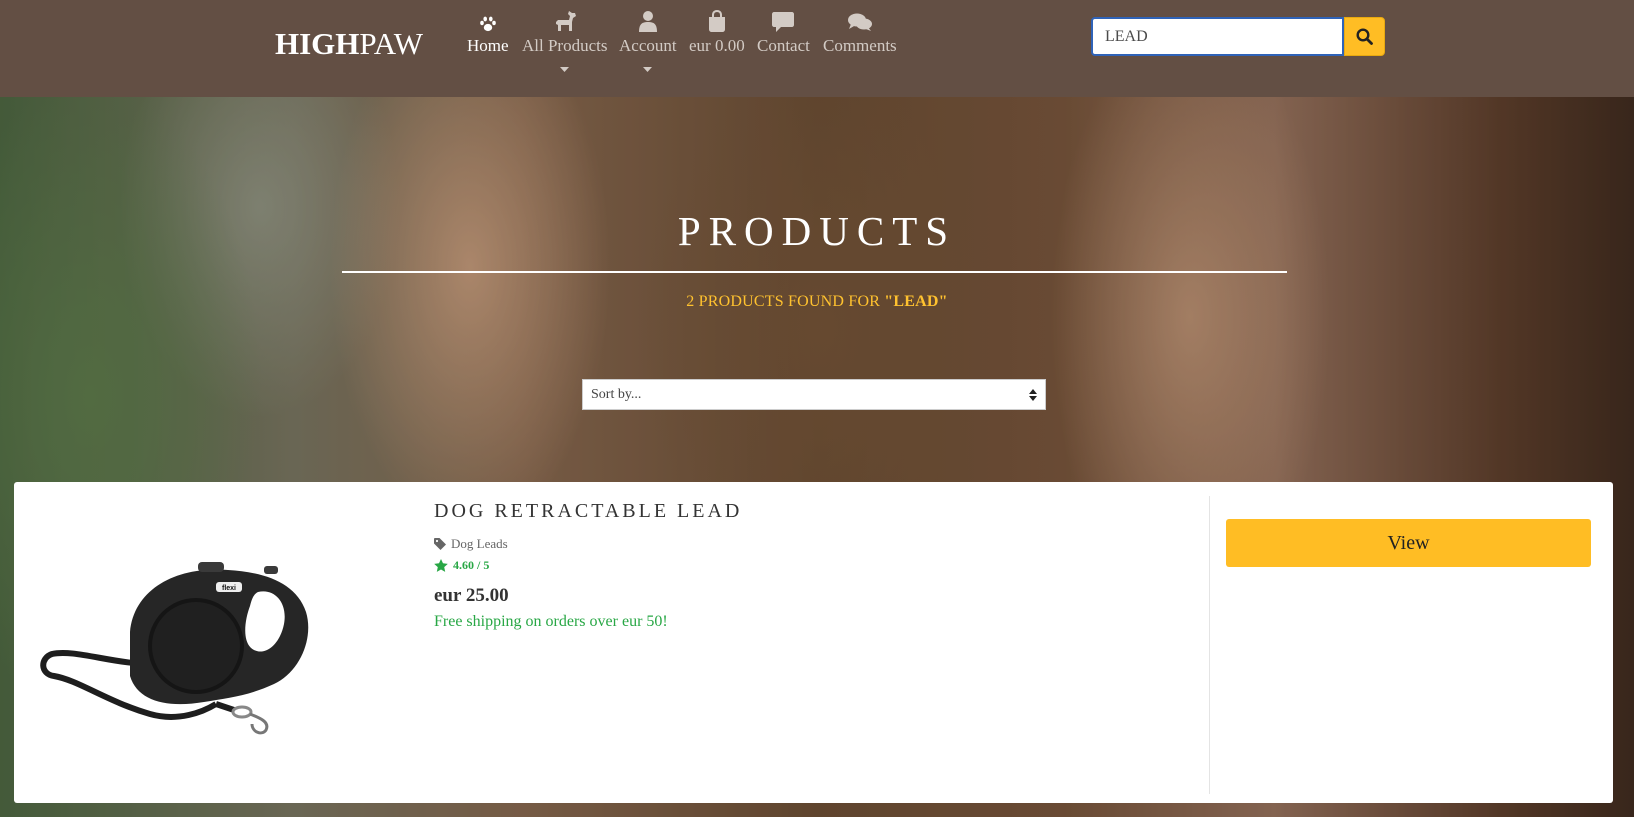 The width and height of the screenshot is (1634, 817). I want to click on brand-light: PAW, so click(391, 43).